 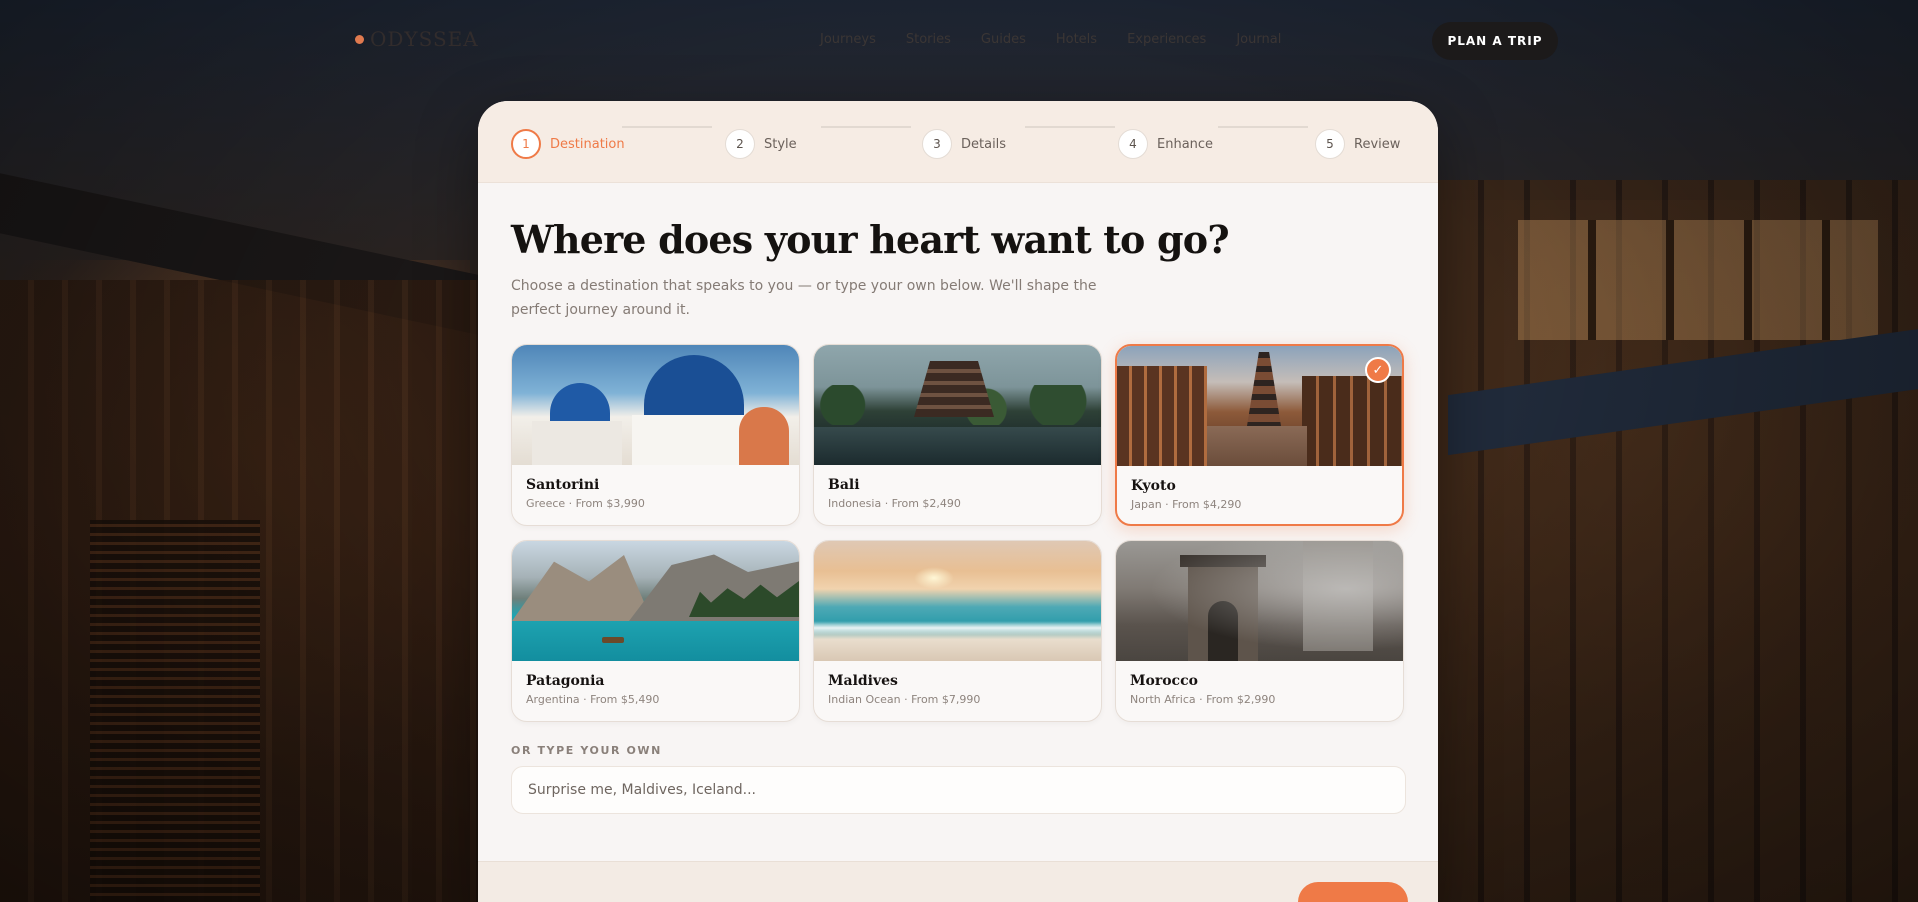 What do you see at coordinates (1076, 39) in the screenshot?
I see `nav-link-hotels: Hotels` at bounding box center [1076, 39].